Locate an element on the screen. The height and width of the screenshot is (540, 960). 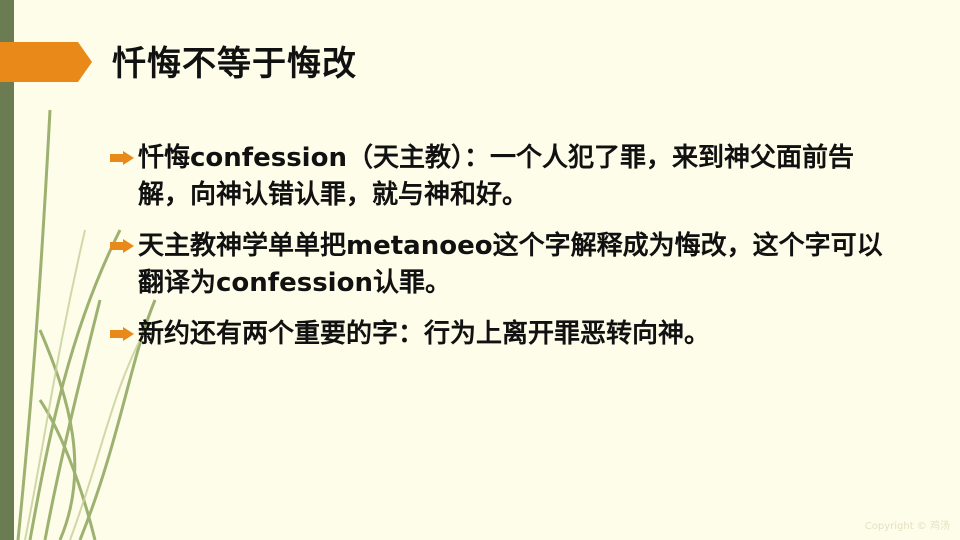
bullet-item: 新约还有两个重要的字：行为上离开罪恶转向神。 is located at coordinates (500, 334).